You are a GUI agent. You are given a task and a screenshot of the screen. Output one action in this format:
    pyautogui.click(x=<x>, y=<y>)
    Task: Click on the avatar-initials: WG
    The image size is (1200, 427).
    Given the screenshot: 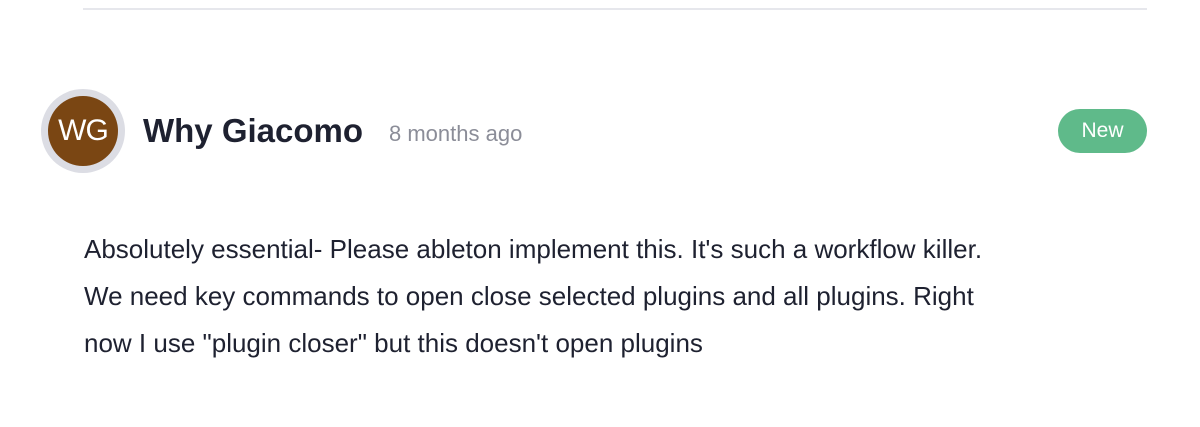 What is the action you would take?
    pyautogui.click(x=83, y=131)
    